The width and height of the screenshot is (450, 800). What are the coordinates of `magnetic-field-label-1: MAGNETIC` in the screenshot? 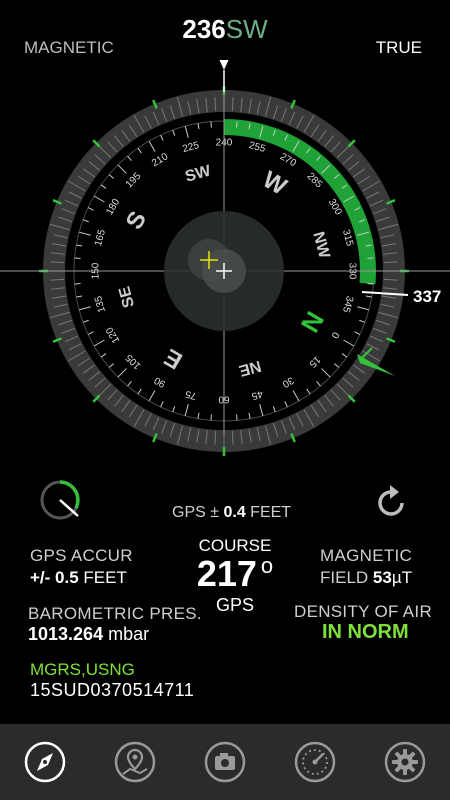 It's located at (366, 555).